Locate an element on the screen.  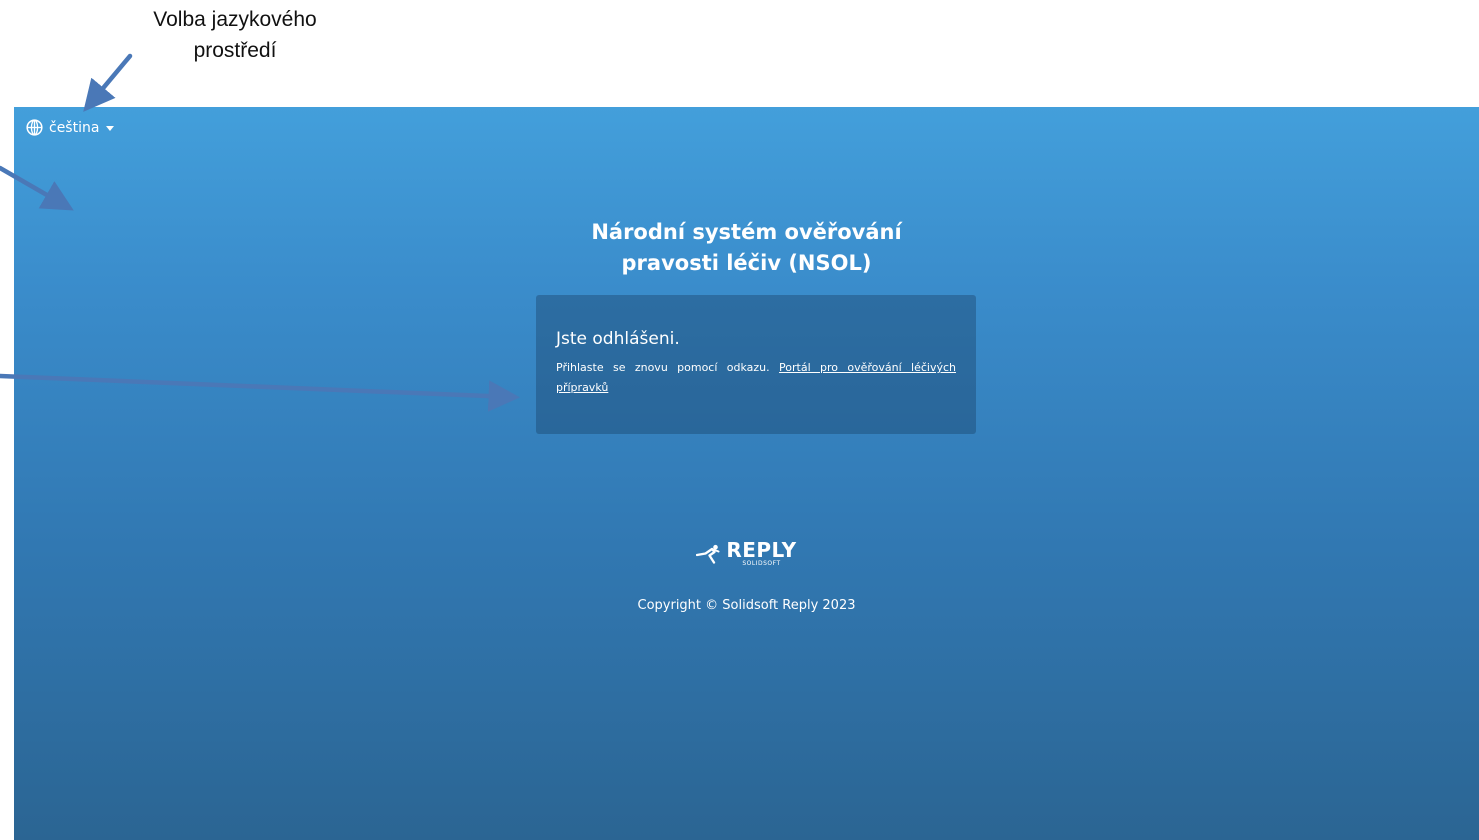
page-title-line-1: Národní systém ověřování is located at coordinates (746, 232).